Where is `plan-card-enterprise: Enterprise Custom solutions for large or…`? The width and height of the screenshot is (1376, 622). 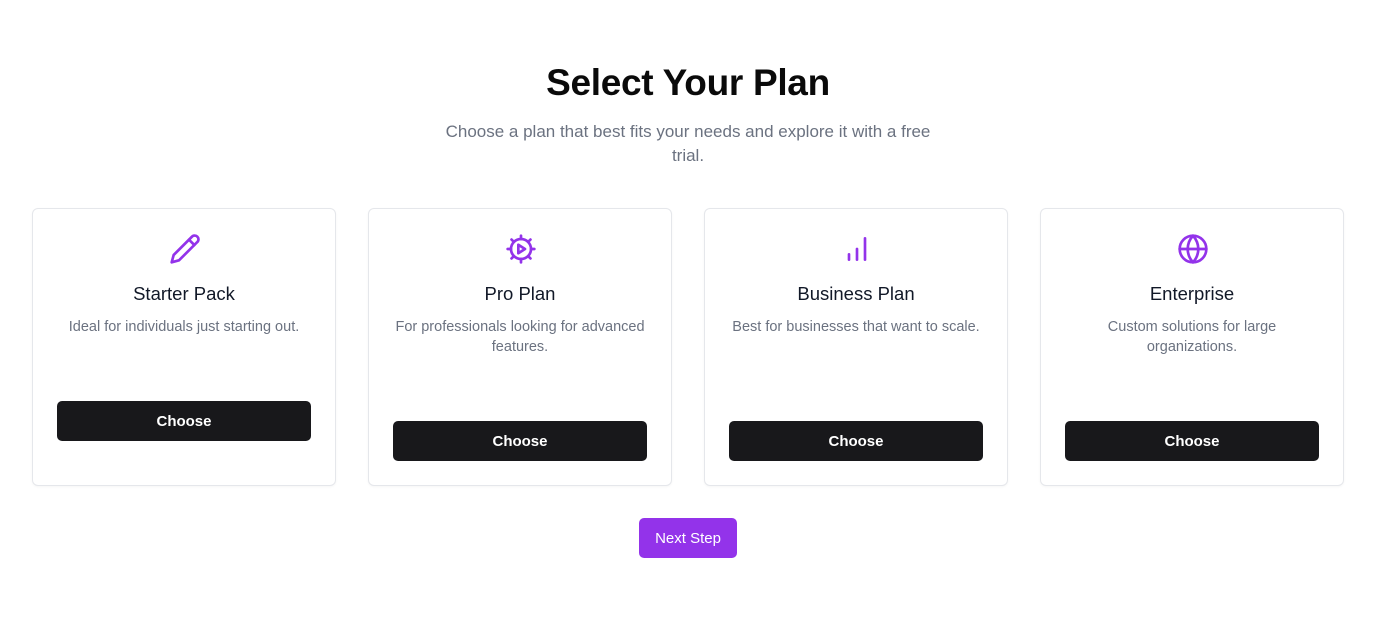 plan-card-enterprise: Enterprise Custom solutions for large or… is located at coordinates (1192, 347).